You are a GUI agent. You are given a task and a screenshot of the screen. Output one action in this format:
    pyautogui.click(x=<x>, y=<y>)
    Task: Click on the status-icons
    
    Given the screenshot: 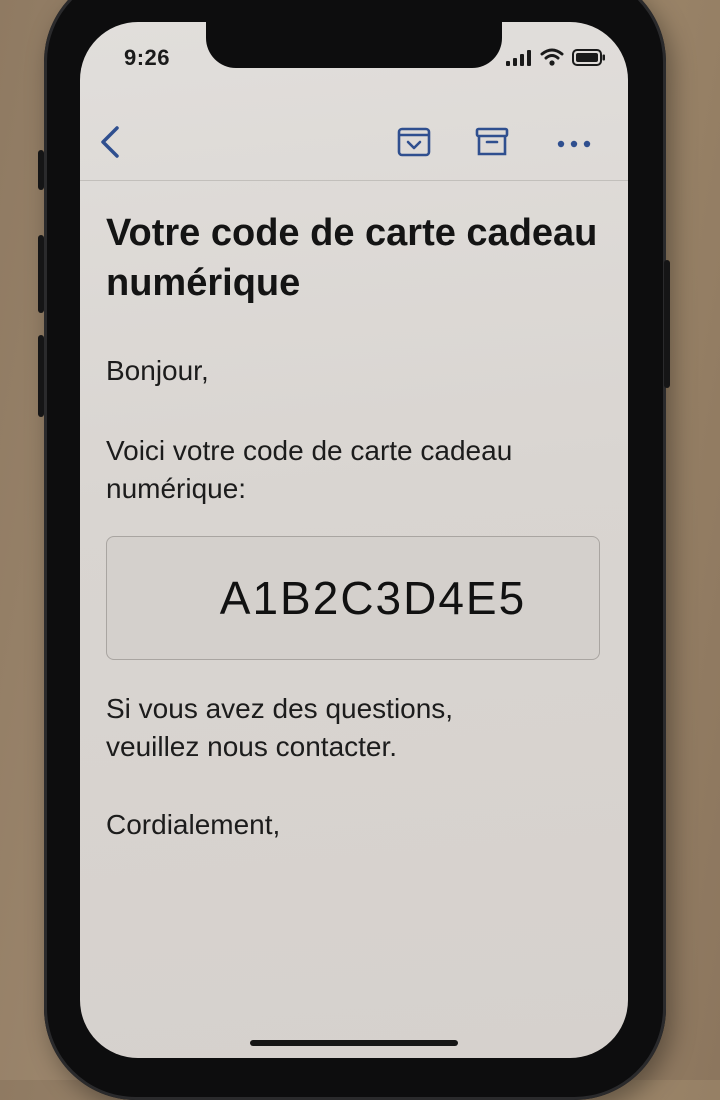 What is the action you would take?
    pyautogui.click(x=556, y=59)
    